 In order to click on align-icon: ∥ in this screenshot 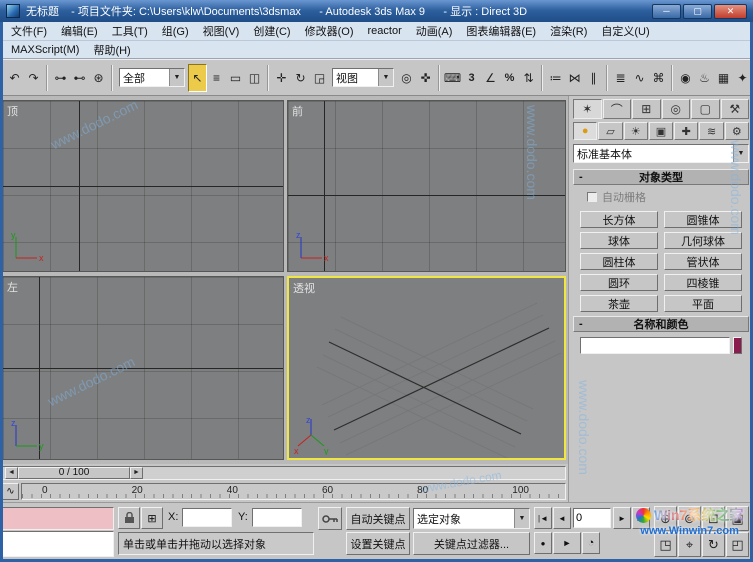, I will do `click(593, 78)`.